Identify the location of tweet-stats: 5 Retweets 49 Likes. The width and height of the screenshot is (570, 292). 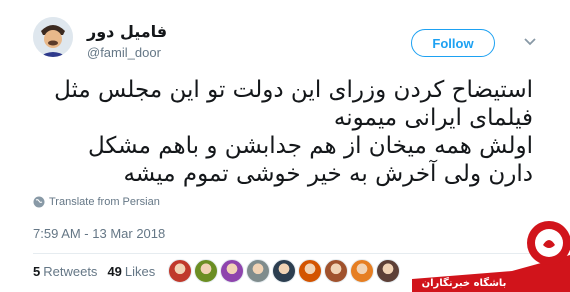
(94, 271).